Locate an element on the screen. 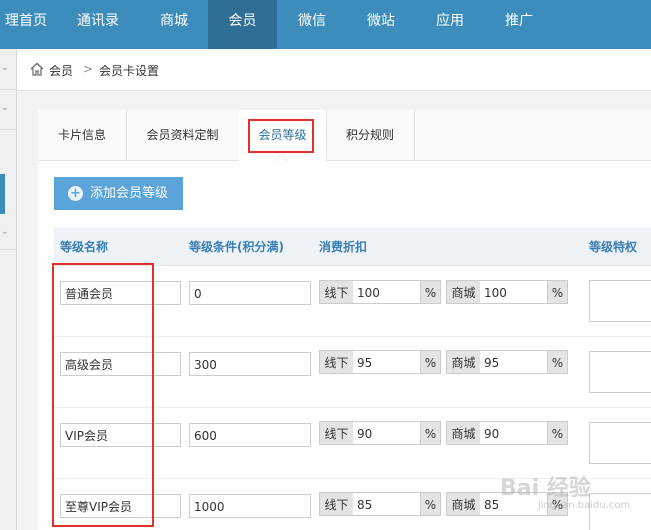  points-threshold-input: 600 is located at coordinates (250, 435).